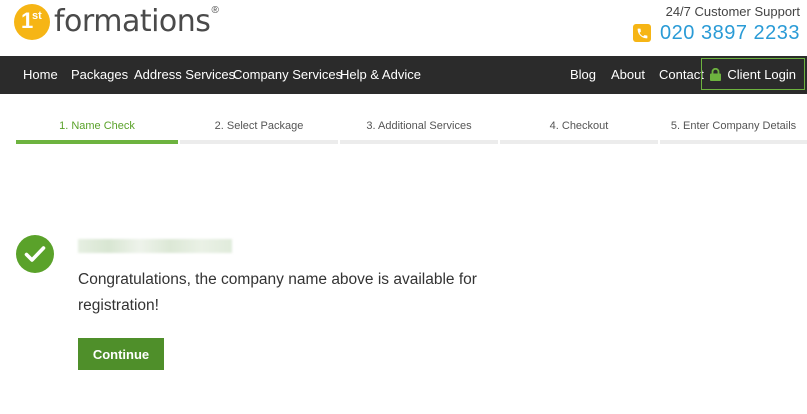 Image resolution: width=807 pixels, height=414 pixels. I want to click on logo: 1 st formations ®, so click(116, 22).